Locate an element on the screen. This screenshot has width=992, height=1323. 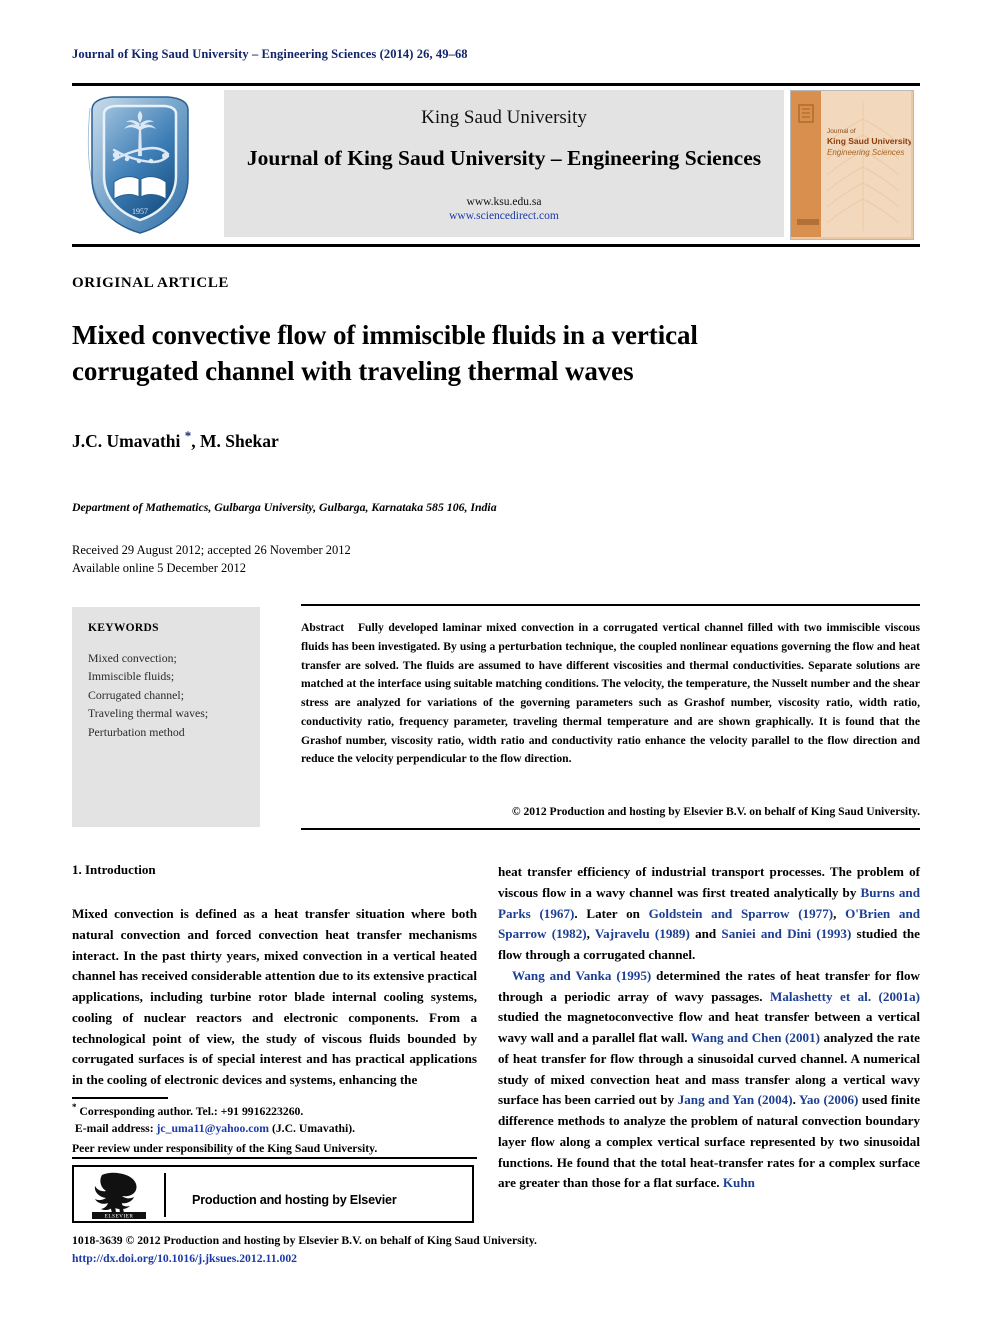
citation-link: Goldstein and Sparrow (1977) is located at coordinates (741, 913).